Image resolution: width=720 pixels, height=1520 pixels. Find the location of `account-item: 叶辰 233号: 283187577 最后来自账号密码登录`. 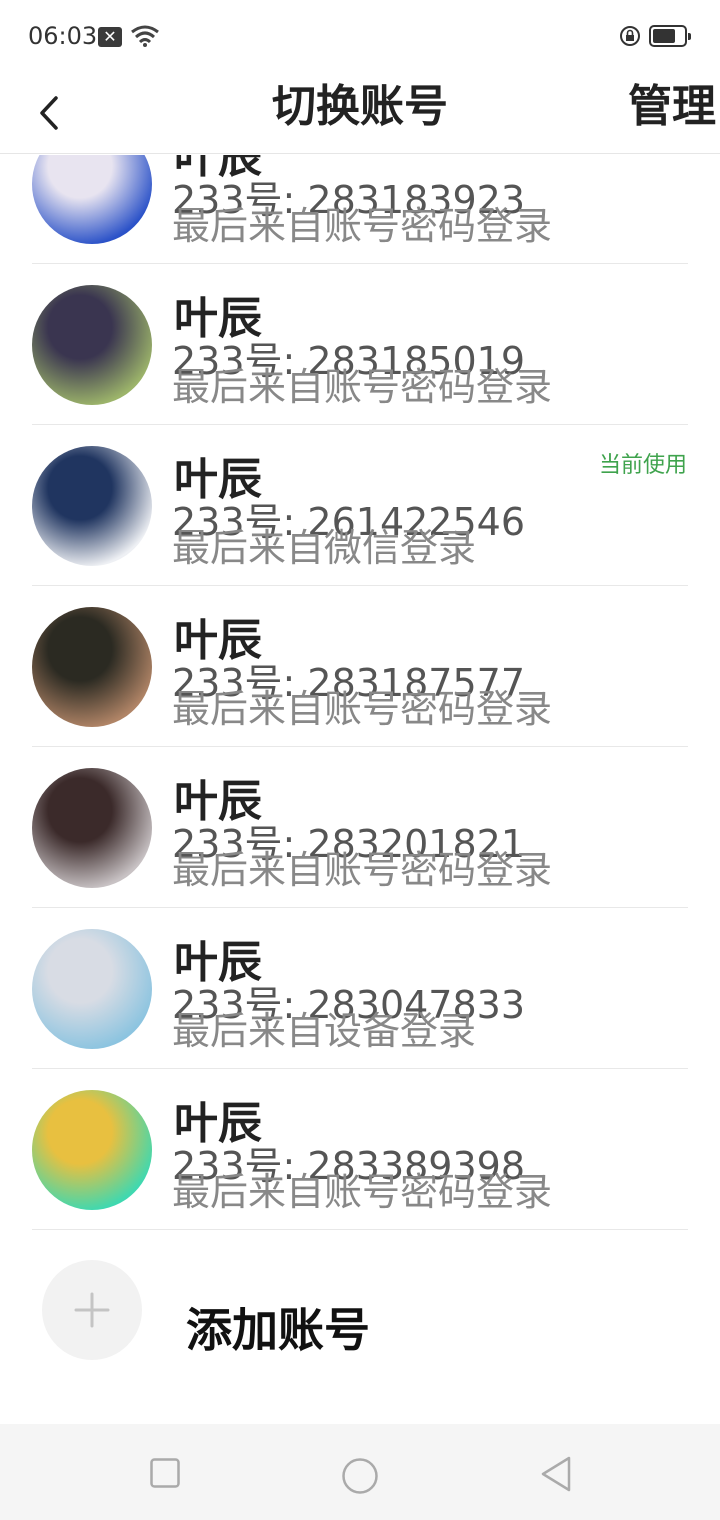

account-item: 叶辰 233号: 283187577 最后来自账号密码登录 is located at coordinates (360, 666).